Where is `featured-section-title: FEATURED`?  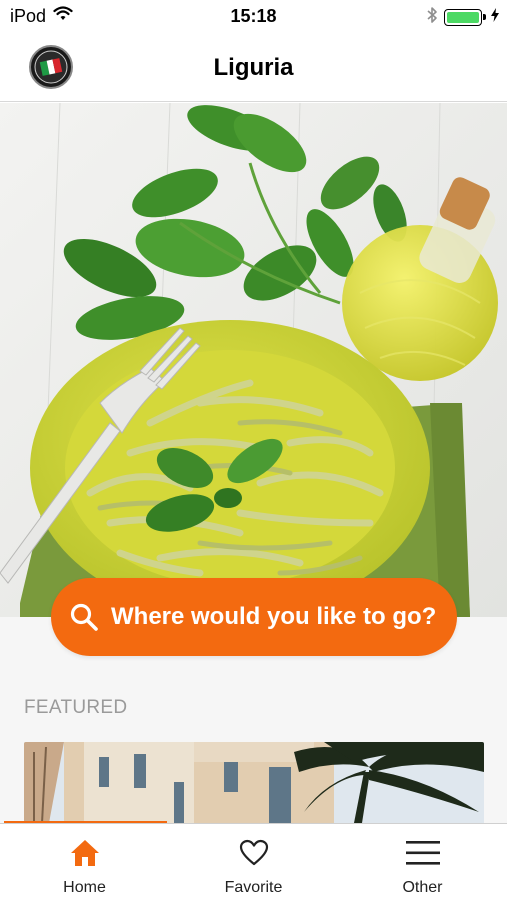
featured-section-title: FEATURED is located at coordinates (76, 707).